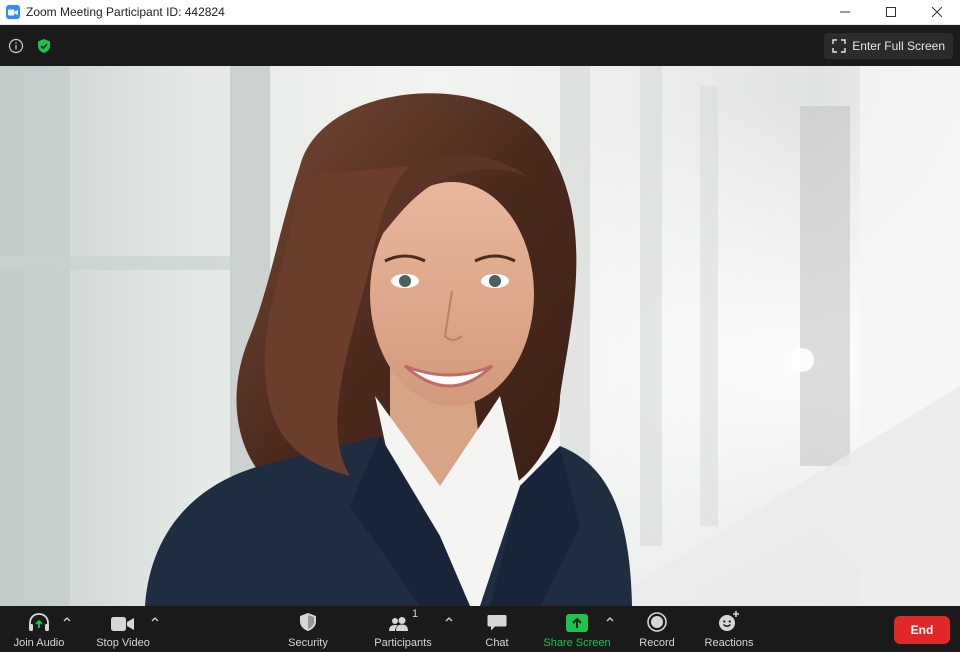 This screenshot has width=960, height=652. What do you see at coordinates (415, 614) in the screenshot?
I see `participants-count: 1` at bounding box center [415, 614].